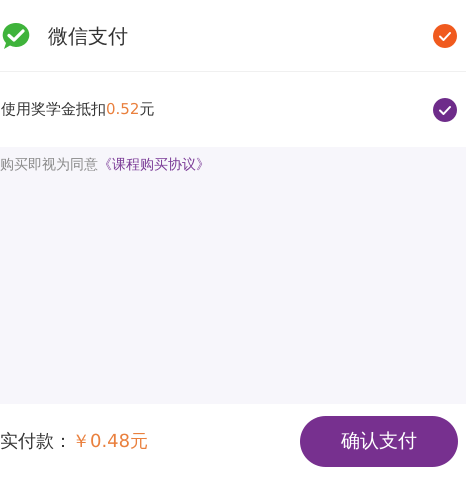 This screenshot has width=466, height=478. What do you see at coordinates (110, 442) in the screenshot?
I see `total-amount: ￥0.48元` at bounding box center [110, 442].